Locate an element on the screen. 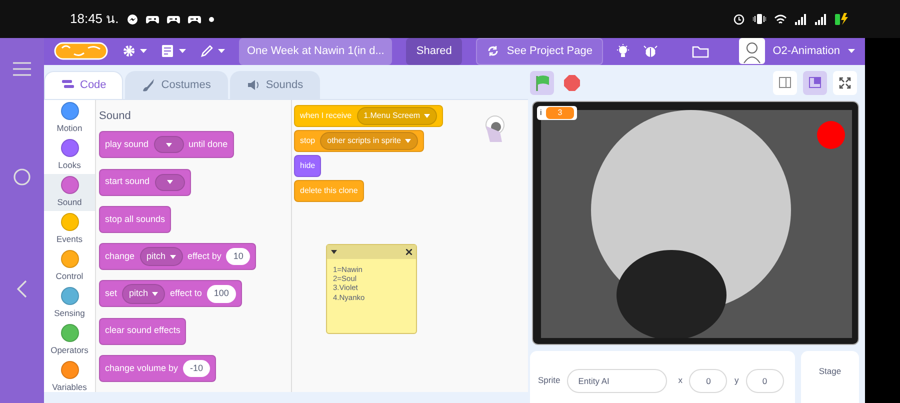 Image resolution: width=900 pixels, height=403 pixels. alarm-icon is located at coordinates (739, 19).